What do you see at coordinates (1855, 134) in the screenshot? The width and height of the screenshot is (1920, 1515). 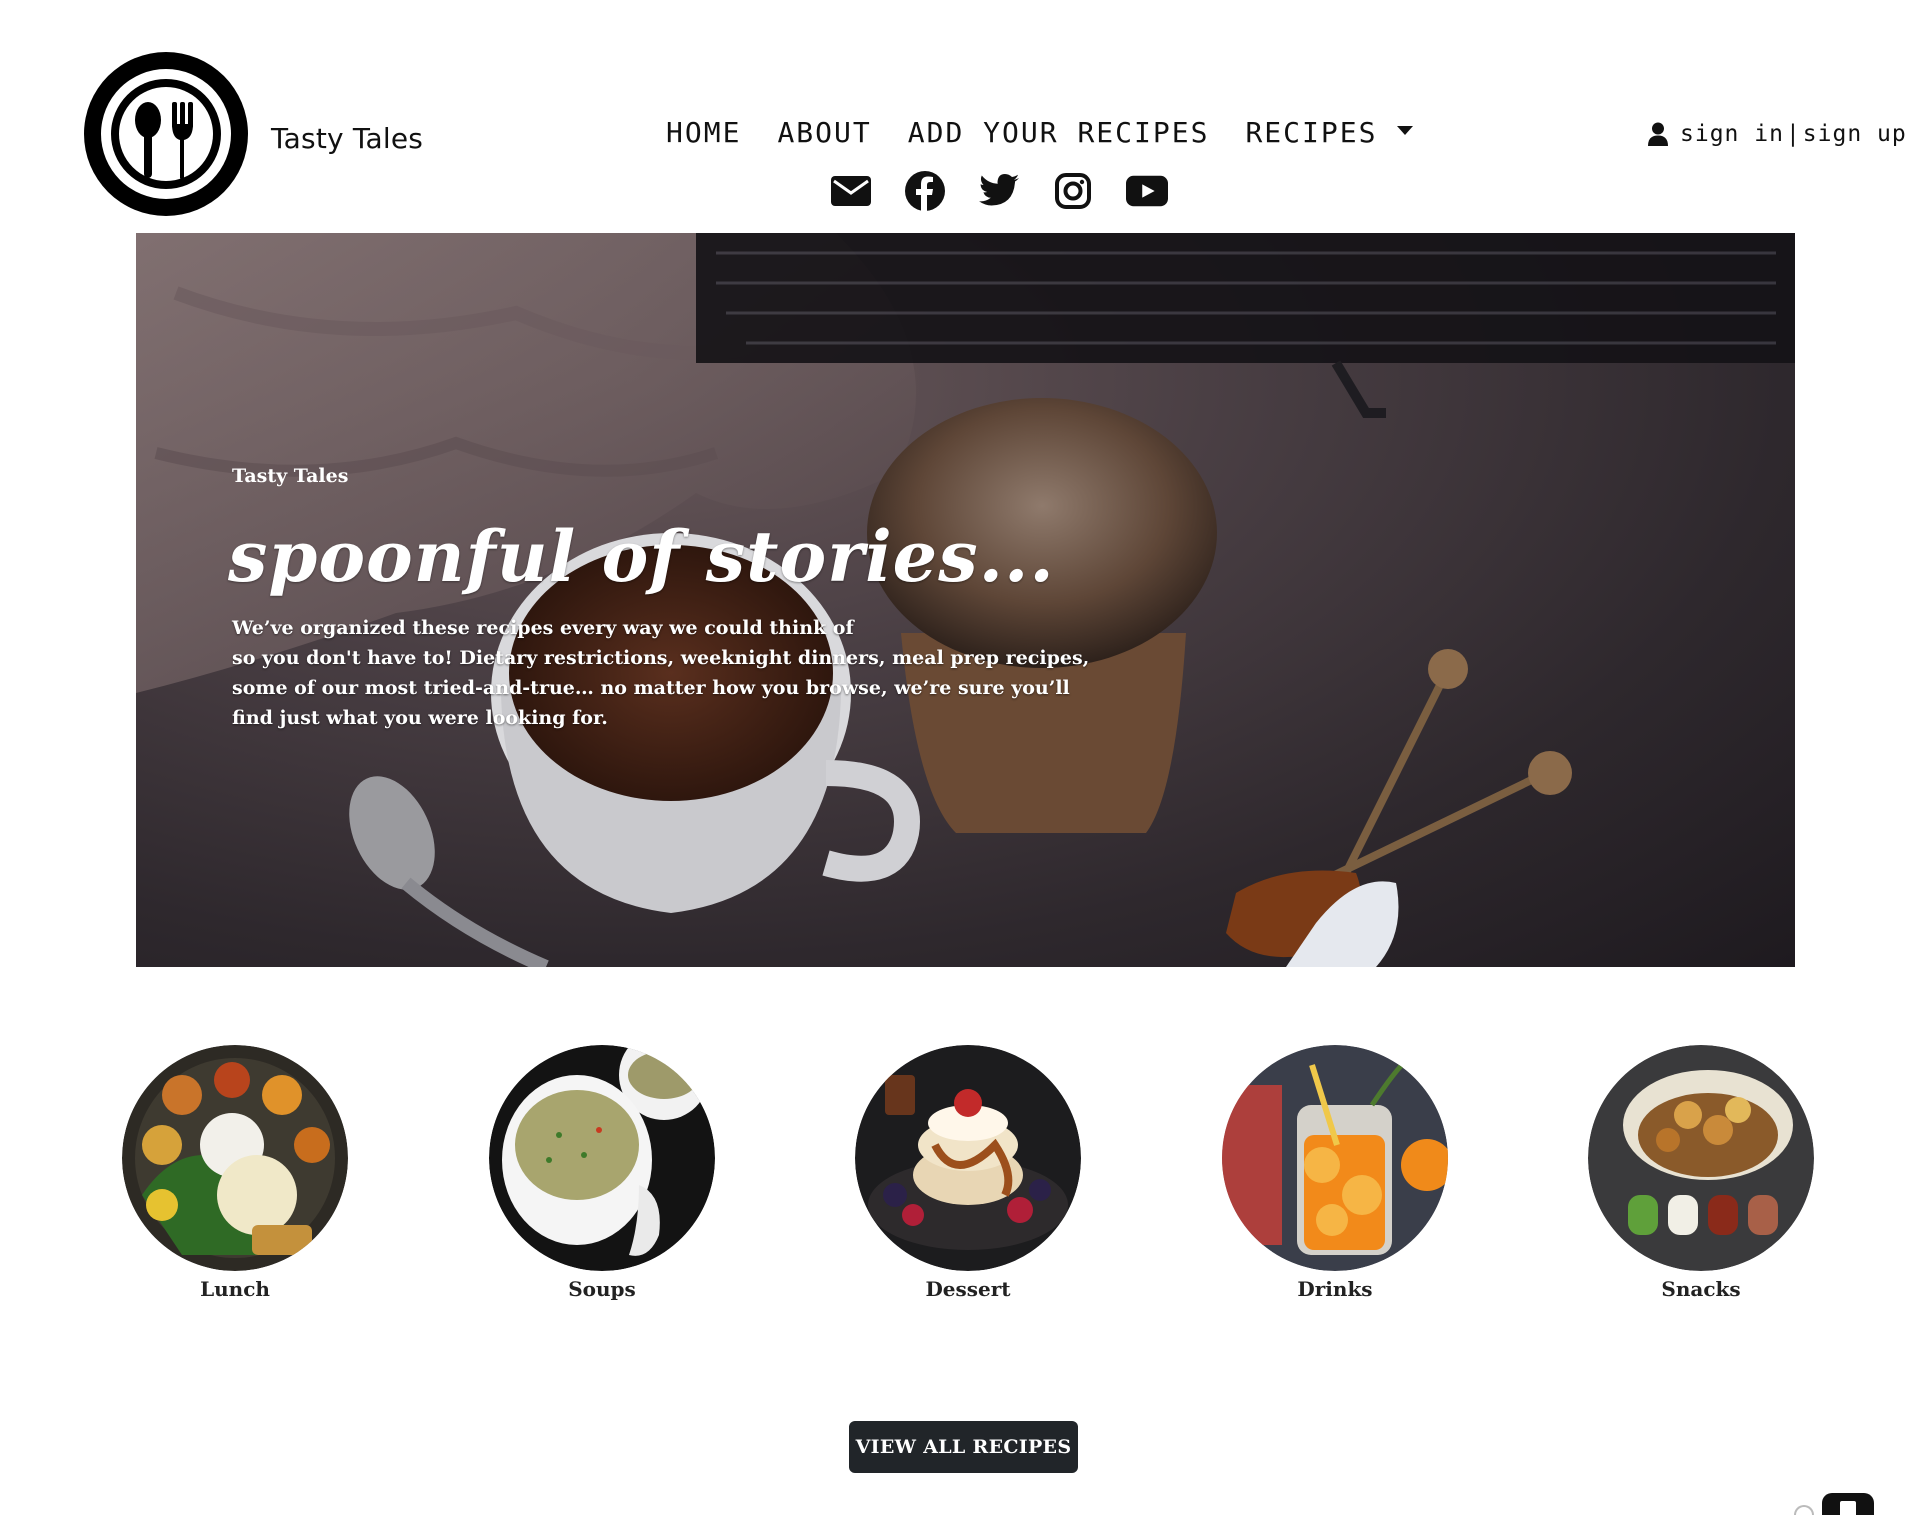 I see `sign-up-link: sign up` at bounding box center [1855, 134].